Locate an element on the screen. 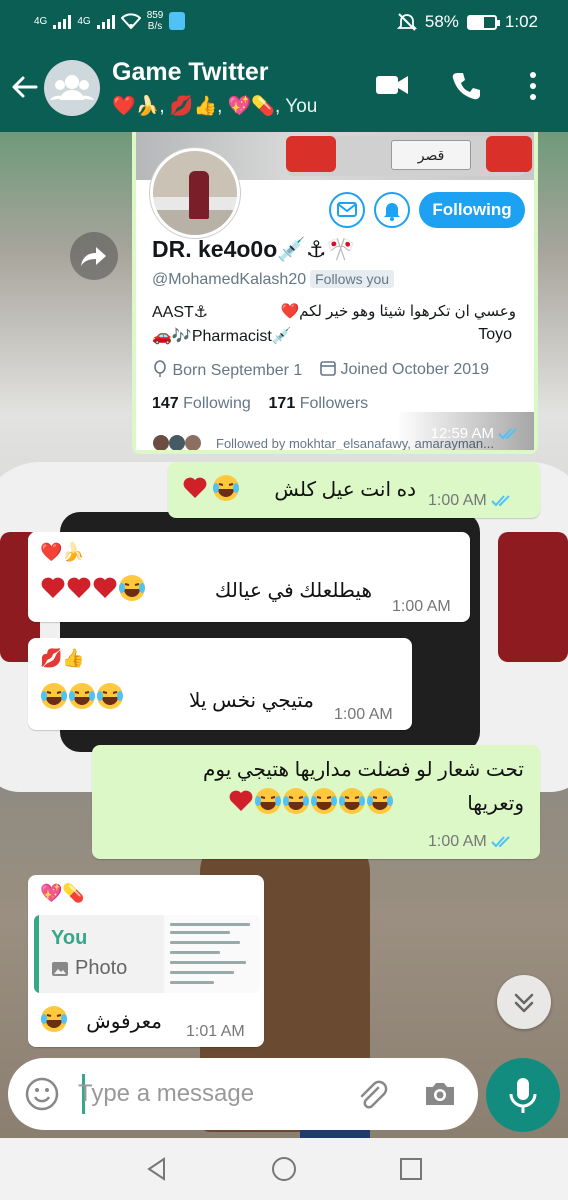 This screenshot has height=1200, width=568. bell-plus-icon is located at coordinates (392, 212).